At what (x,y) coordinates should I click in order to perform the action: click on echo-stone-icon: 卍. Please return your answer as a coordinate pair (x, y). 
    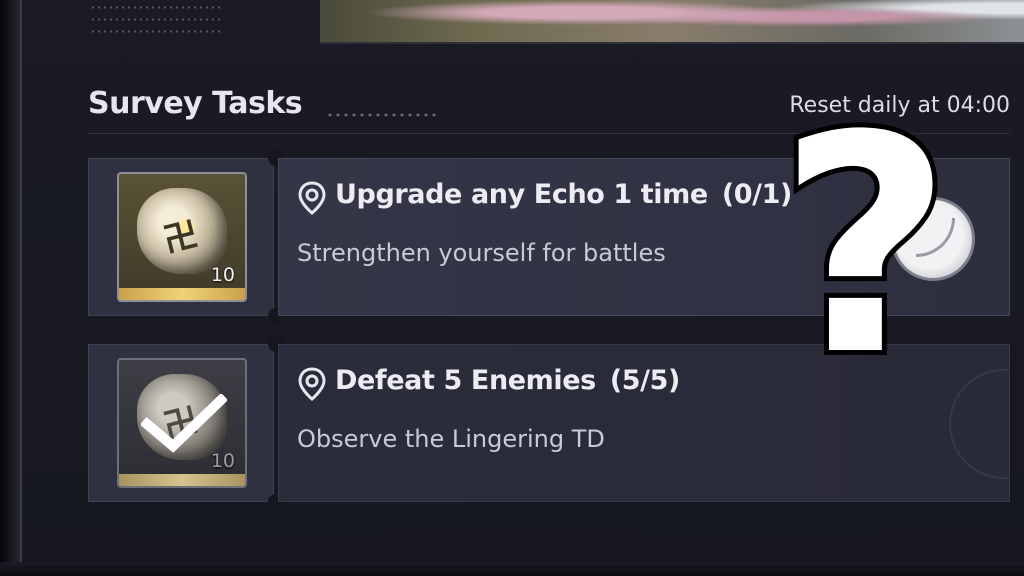
    Looking at the image, I should click on (182, 231).